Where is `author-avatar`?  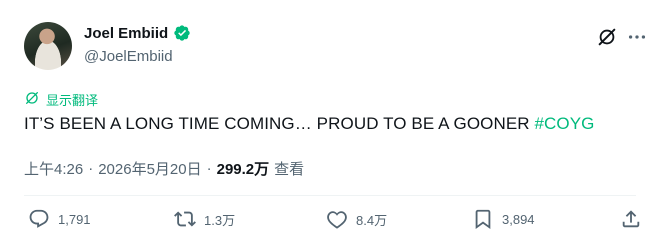
author-avatar is located at coordinates (48, 46).